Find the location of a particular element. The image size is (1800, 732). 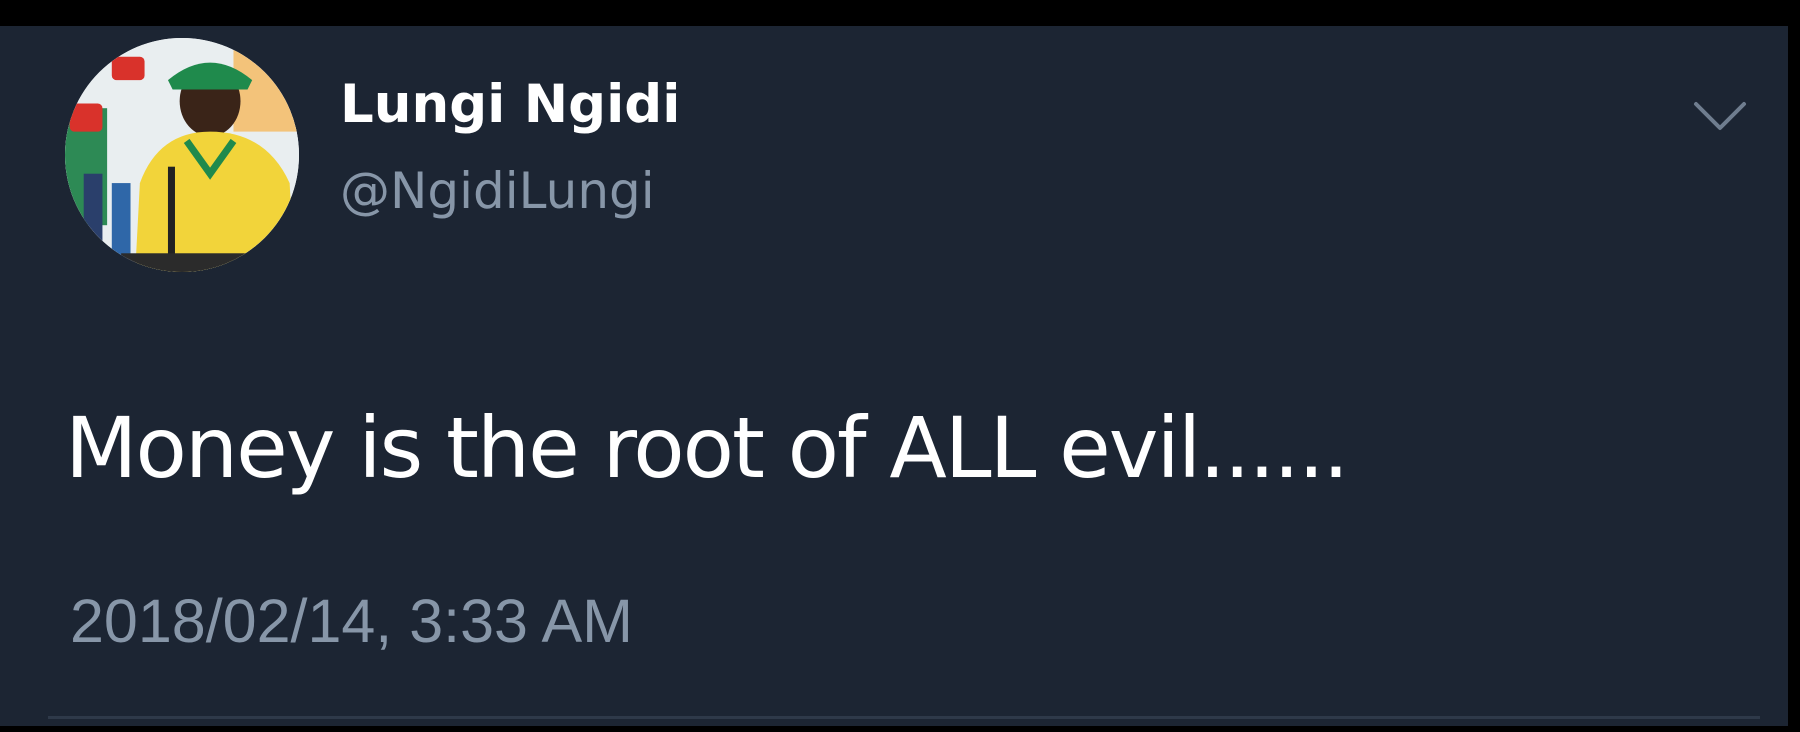

profile-avatar is located at coordinates (182, 155).